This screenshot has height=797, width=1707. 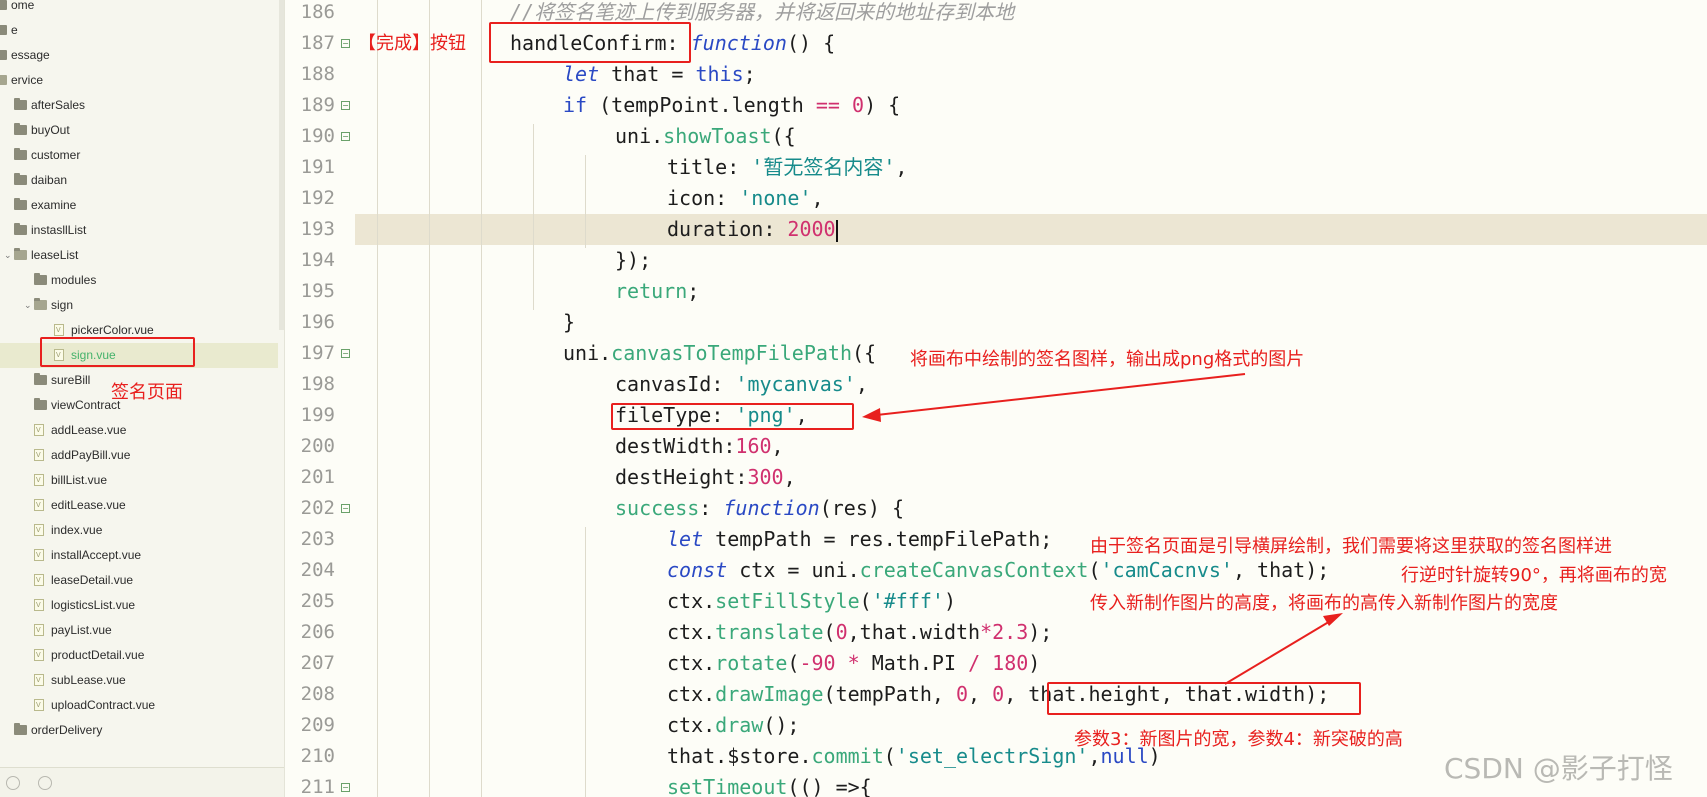 What do you see at coordinates (142, 782) in the screenshot?
I see `sidebar-bottom-bar` at bounding box center [142, 782].